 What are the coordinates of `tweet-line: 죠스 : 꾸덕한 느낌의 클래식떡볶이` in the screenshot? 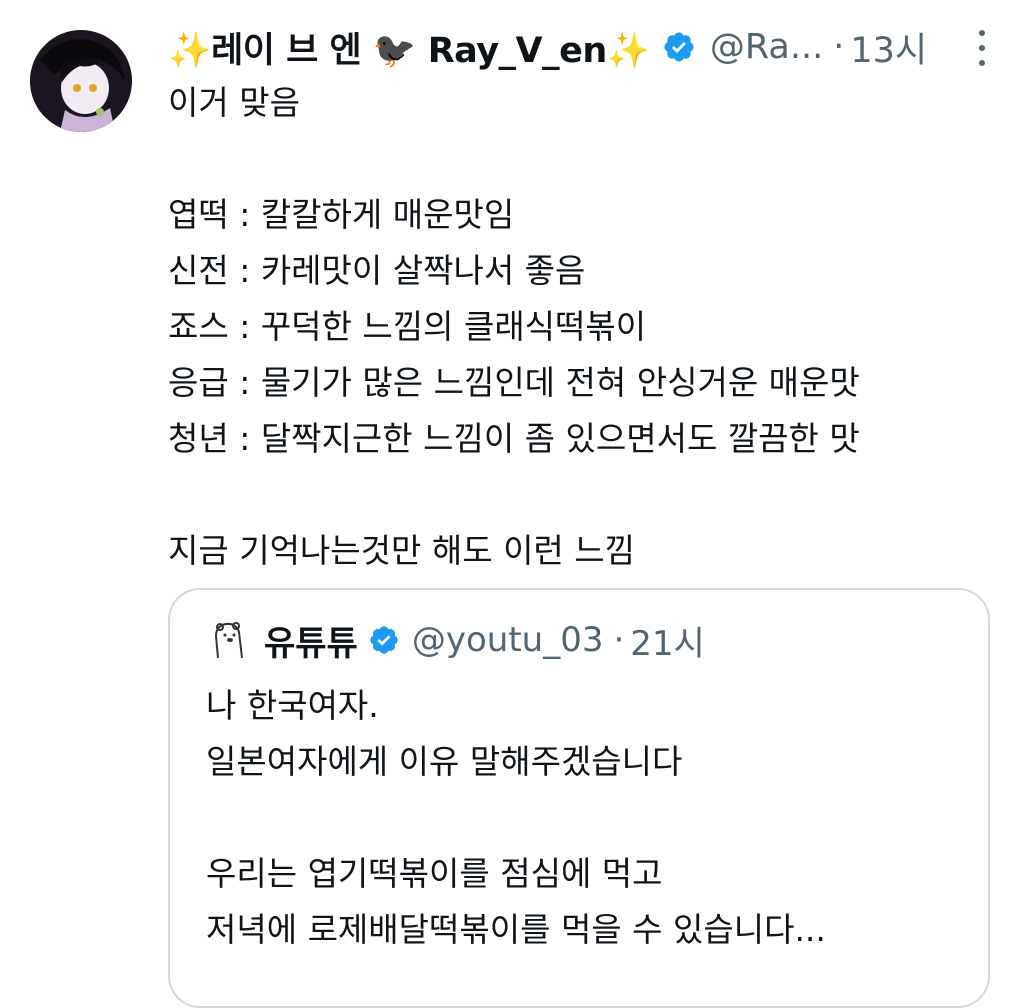 It's located at (407, 326).